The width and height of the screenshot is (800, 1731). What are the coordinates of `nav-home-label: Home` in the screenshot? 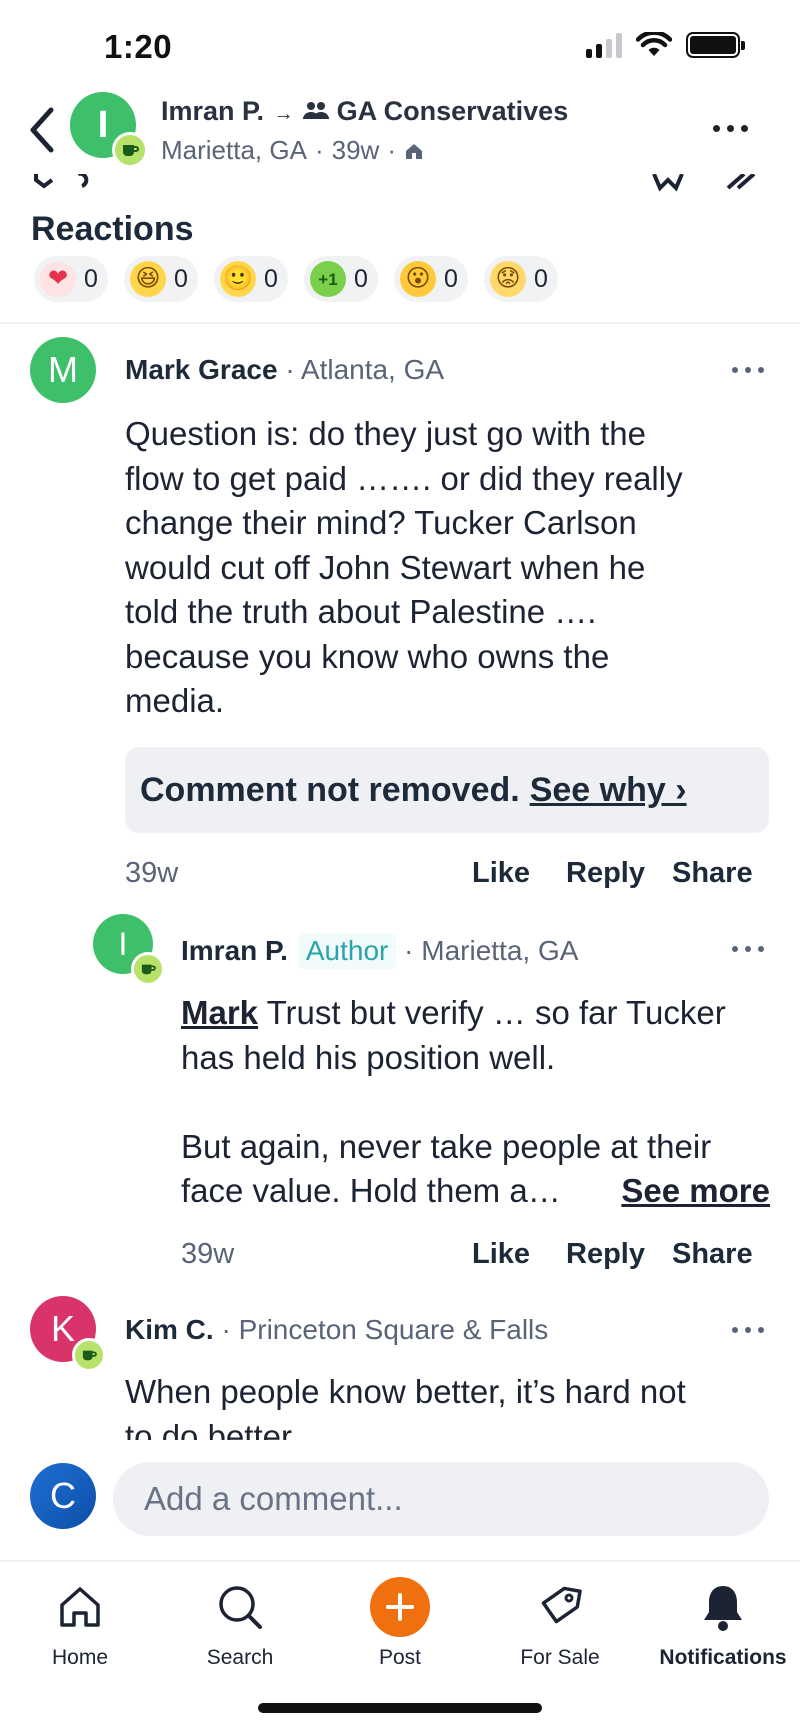 It's located at (80, 1657).